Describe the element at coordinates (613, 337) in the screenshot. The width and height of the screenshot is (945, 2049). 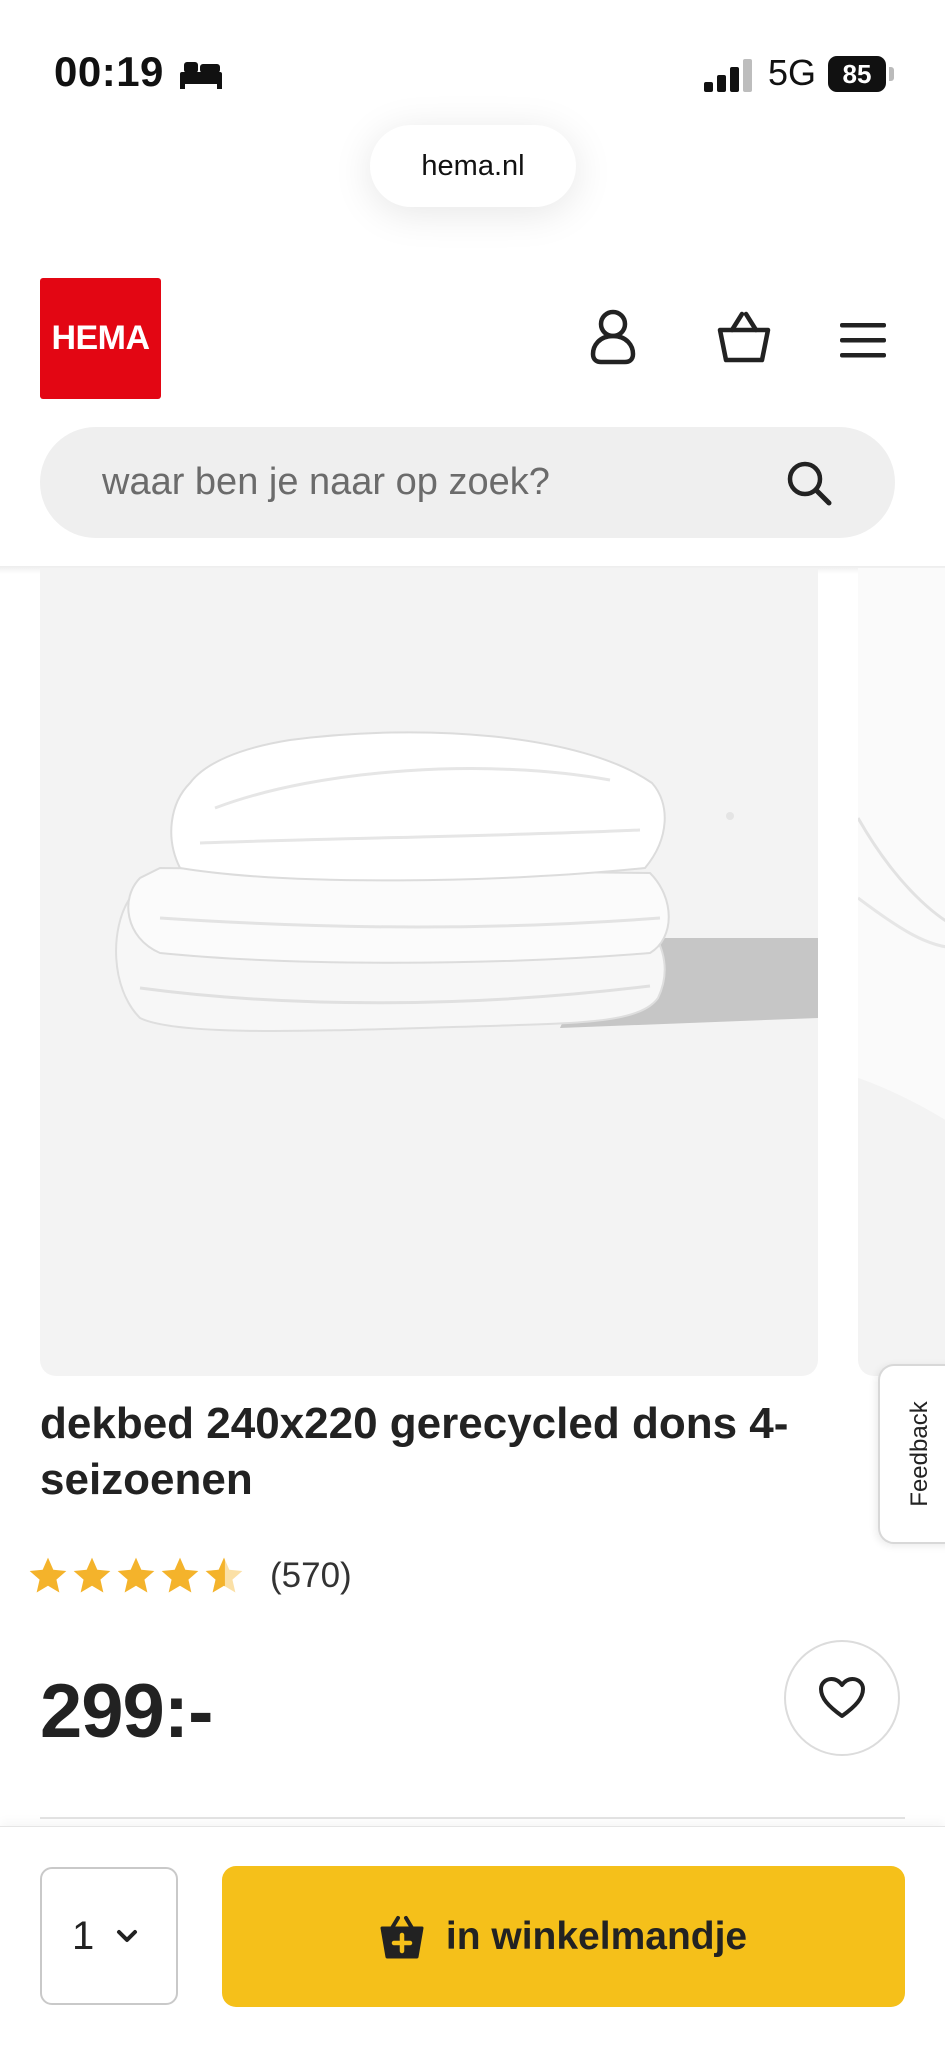
I see `person-icon` at that location.